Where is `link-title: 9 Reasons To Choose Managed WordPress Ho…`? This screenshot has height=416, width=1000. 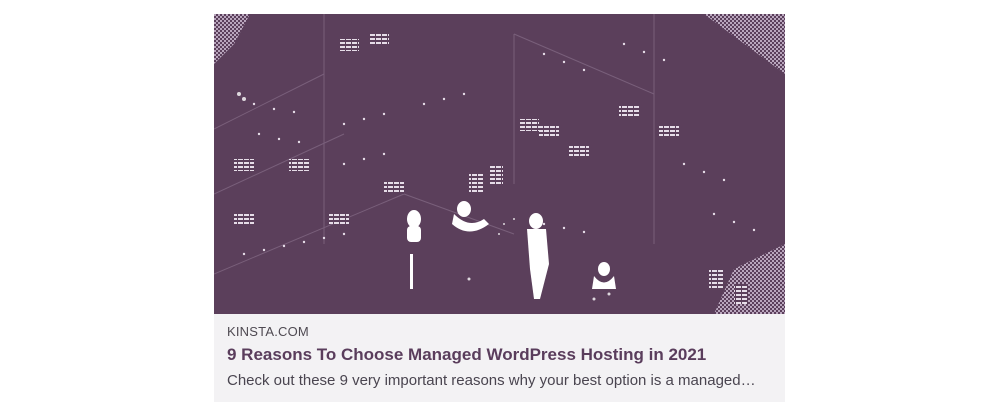
link-title: 9 Reasons To Choose Managed WordPress Ho… is located at coordinates (466, 355).